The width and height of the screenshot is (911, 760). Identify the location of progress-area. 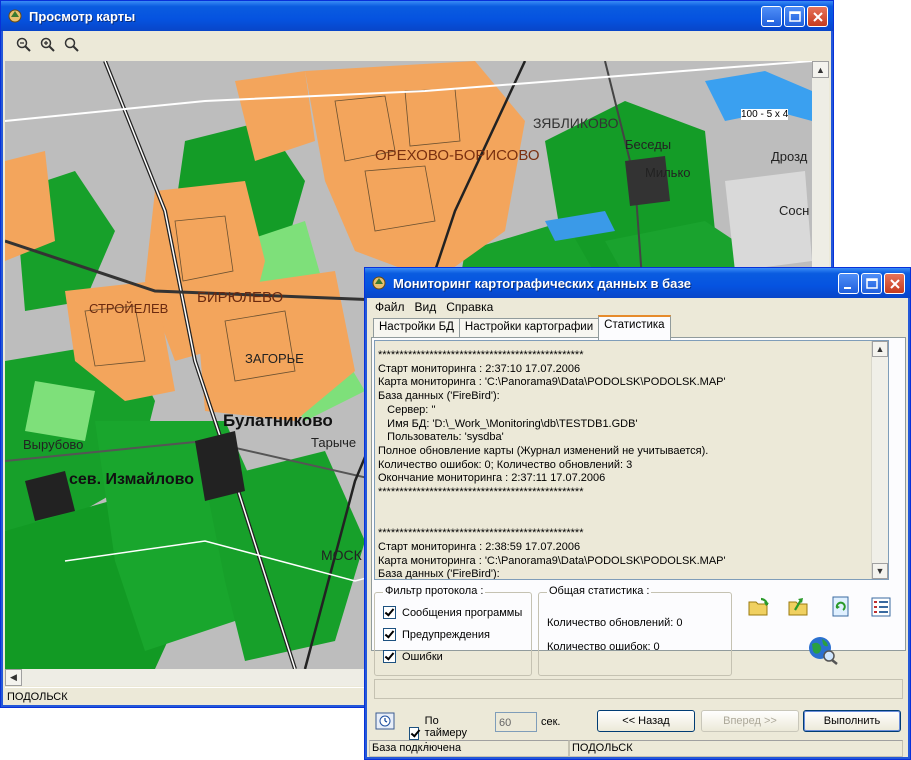
(638, 689).